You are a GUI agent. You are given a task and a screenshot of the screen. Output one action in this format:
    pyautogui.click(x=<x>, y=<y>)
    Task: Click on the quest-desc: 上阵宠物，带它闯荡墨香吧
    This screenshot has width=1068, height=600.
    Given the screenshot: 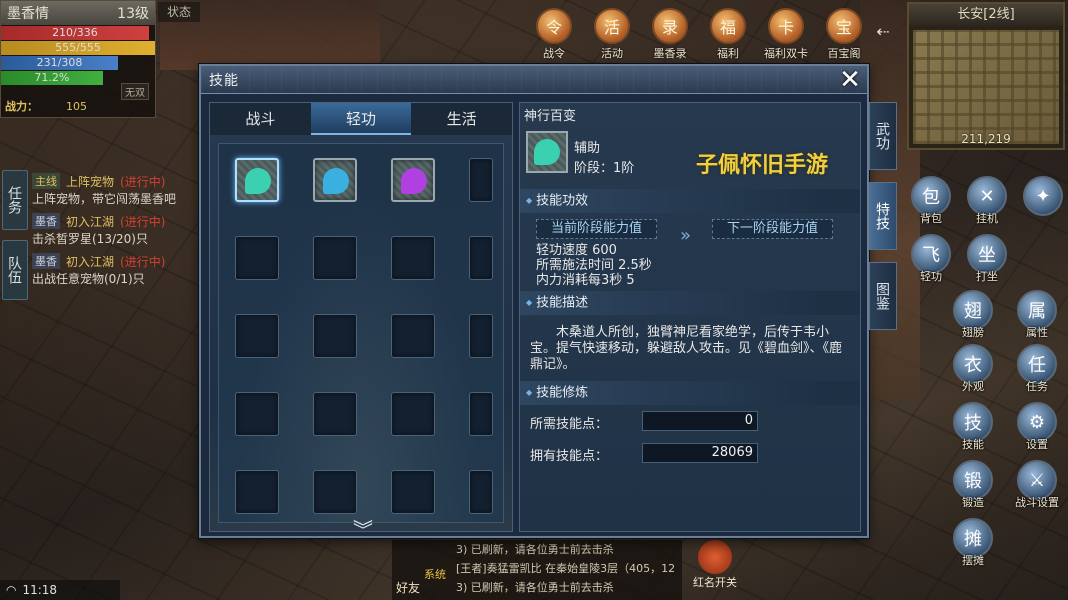 What is the action you would take?
    pyautogui.click(x=104, y=199)
    